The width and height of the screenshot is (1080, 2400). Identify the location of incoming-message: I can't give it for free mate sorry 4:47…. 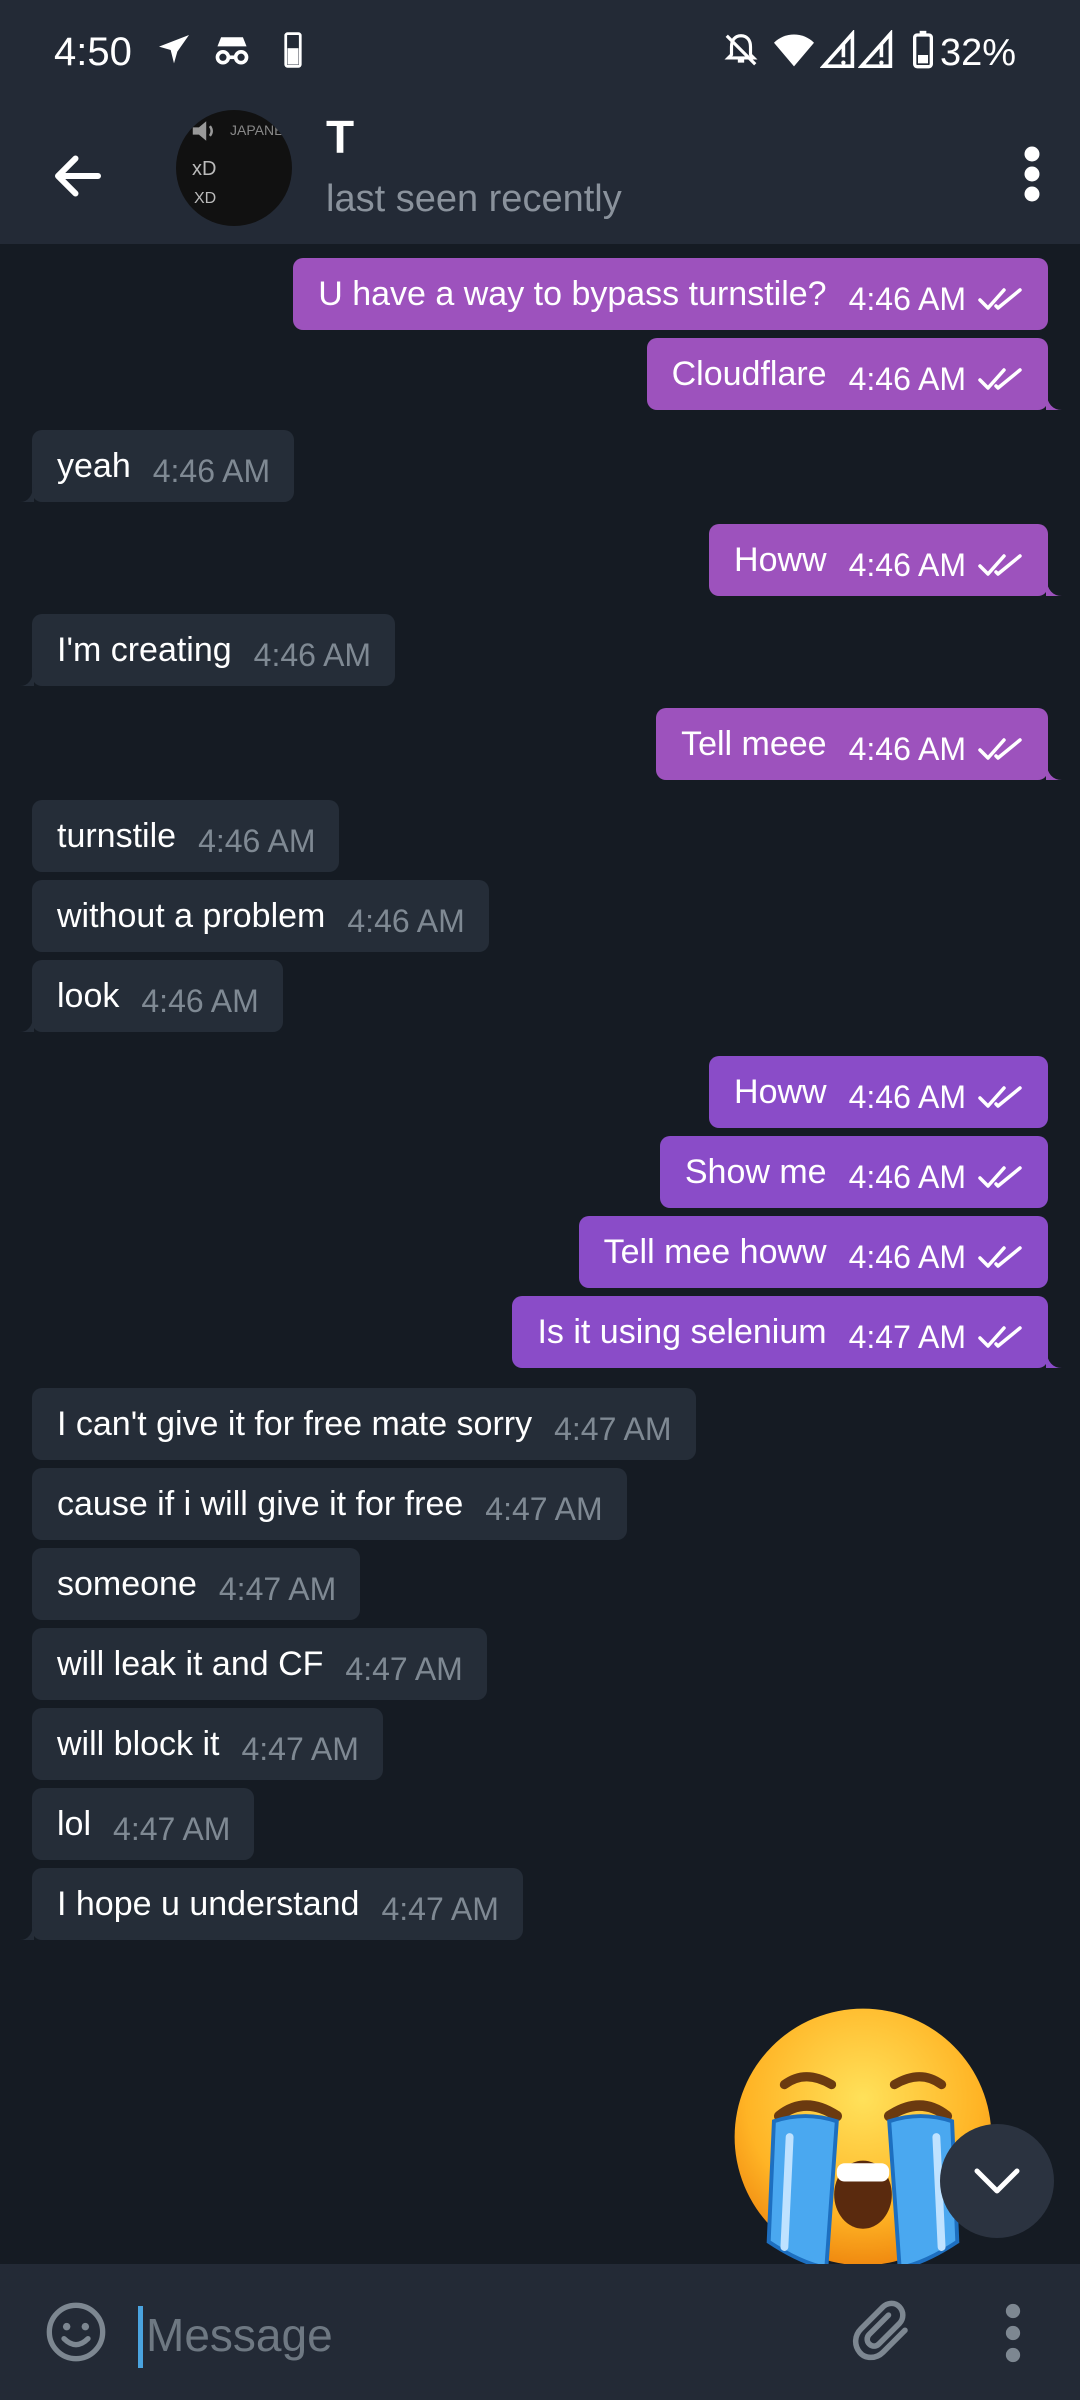
(364, 1424).